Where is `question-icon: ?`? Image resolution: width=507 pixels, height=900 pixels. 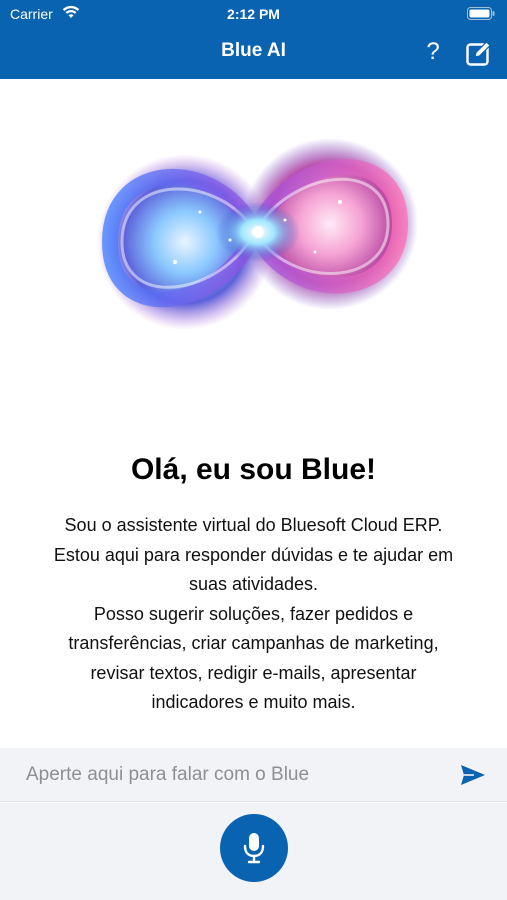 question-icon: ? is located at coordinates (433, 51).